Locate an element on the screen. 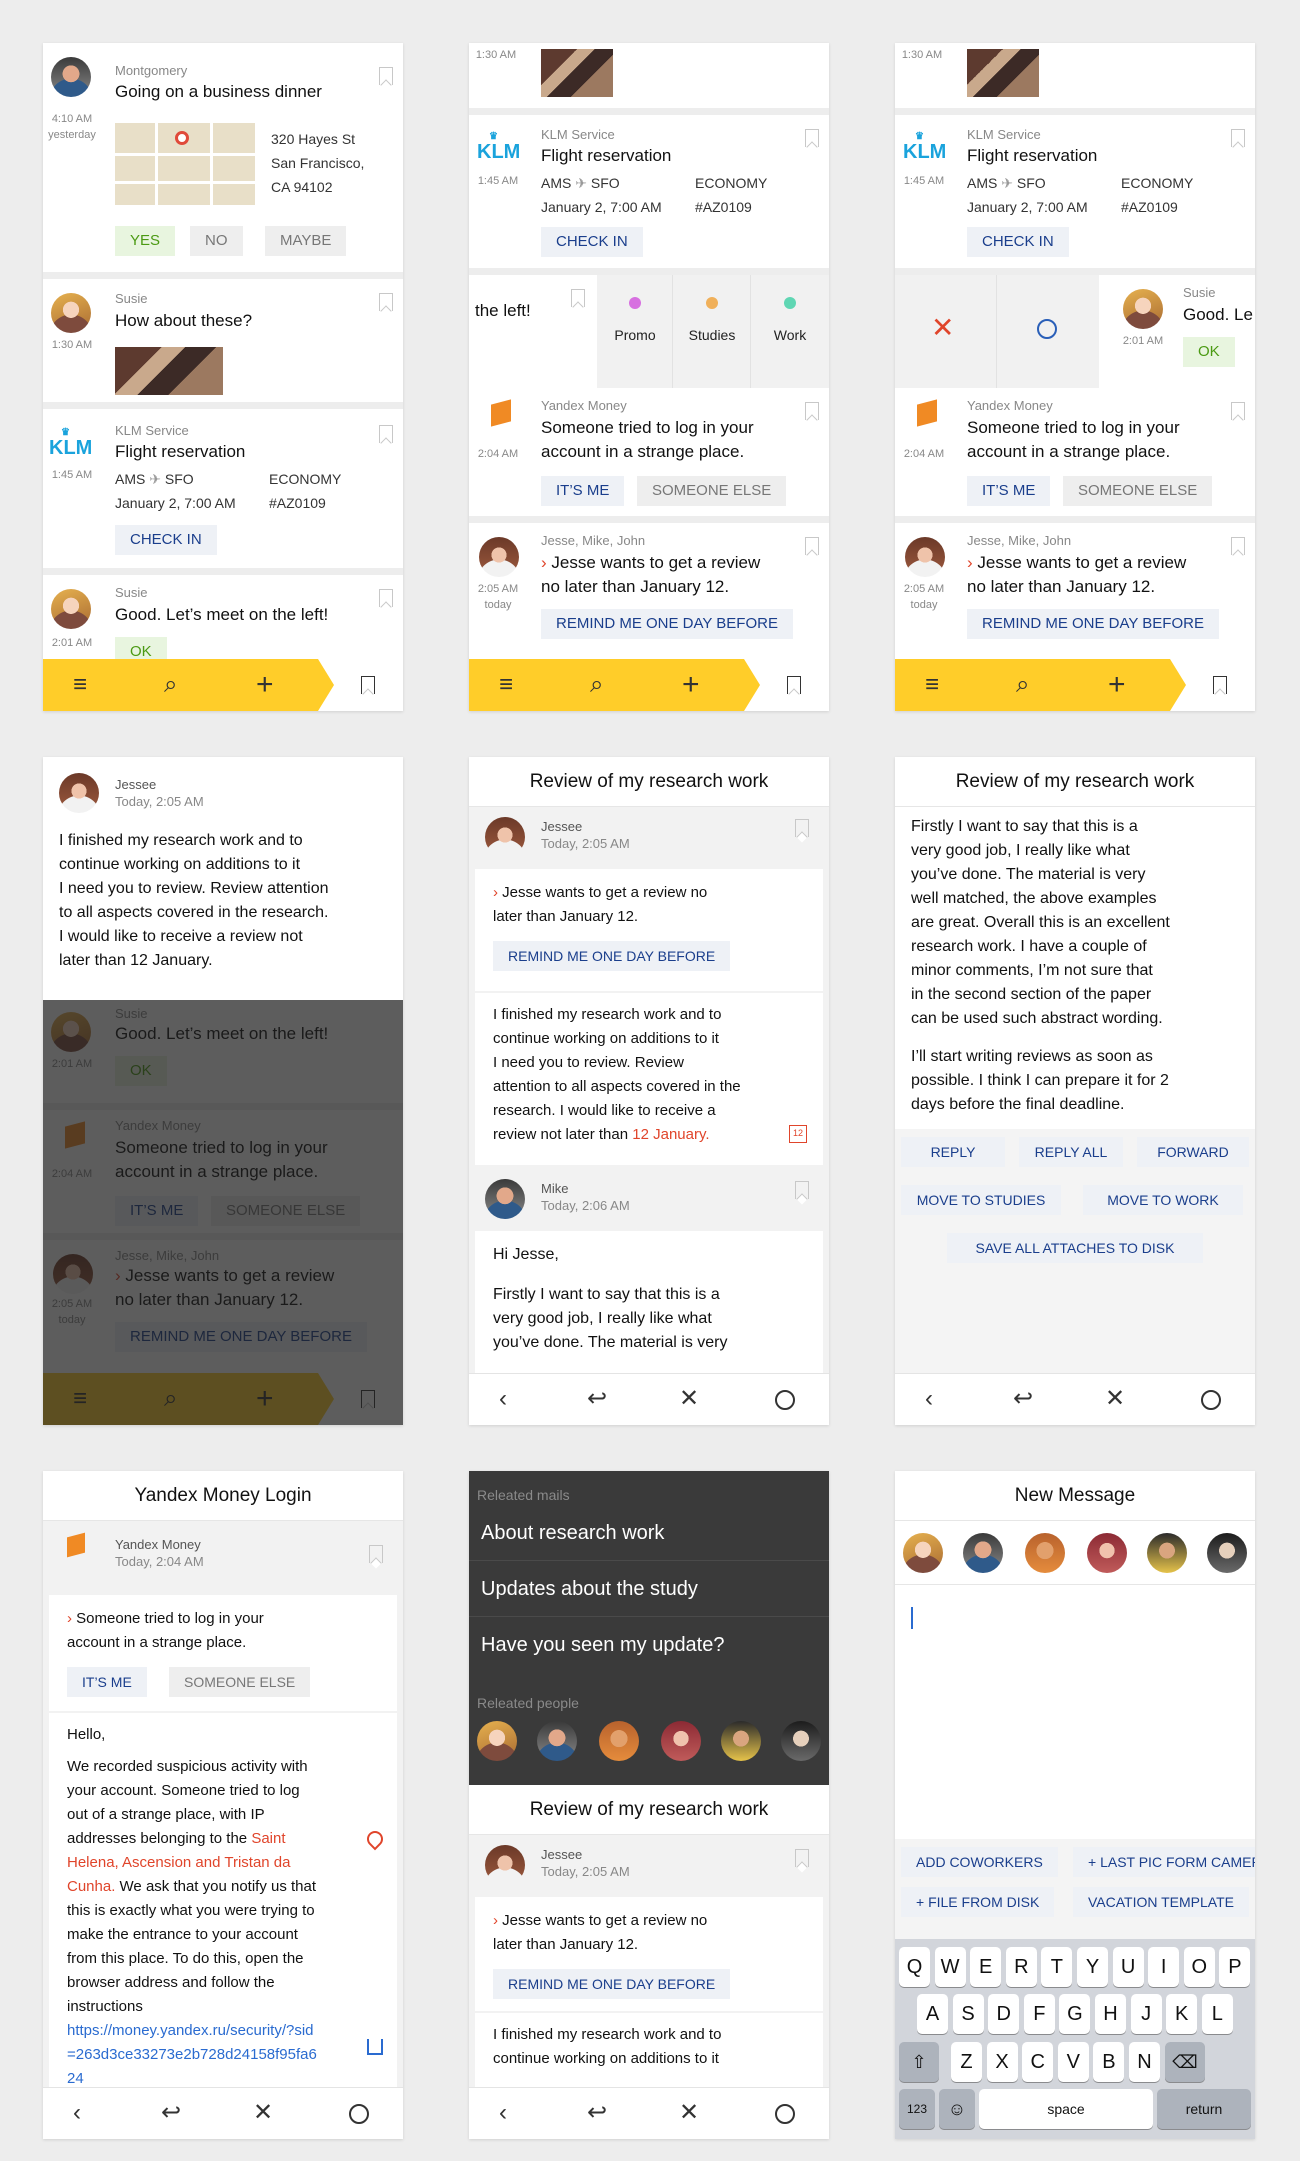  key-p: P is located at coordinates (1235, 1967).